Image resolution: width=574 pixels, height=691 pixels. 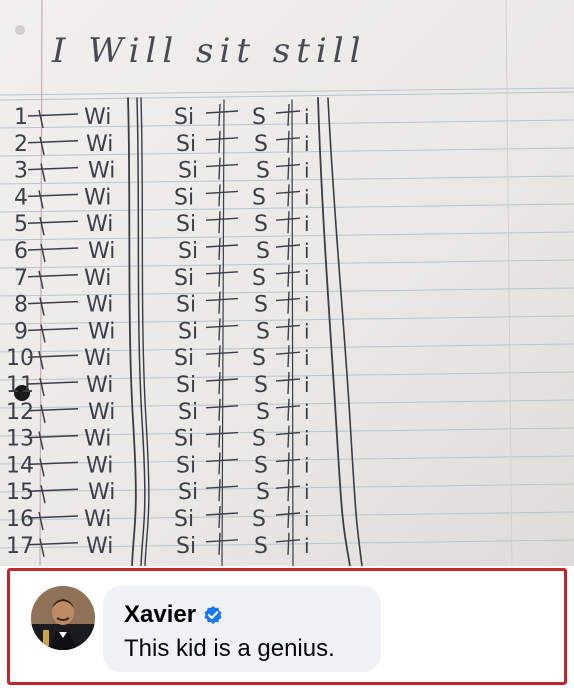 What do you see at coordinates (21, 197) in the screenshot?
I see `row-number: 4` at bounding box center [21, 197].